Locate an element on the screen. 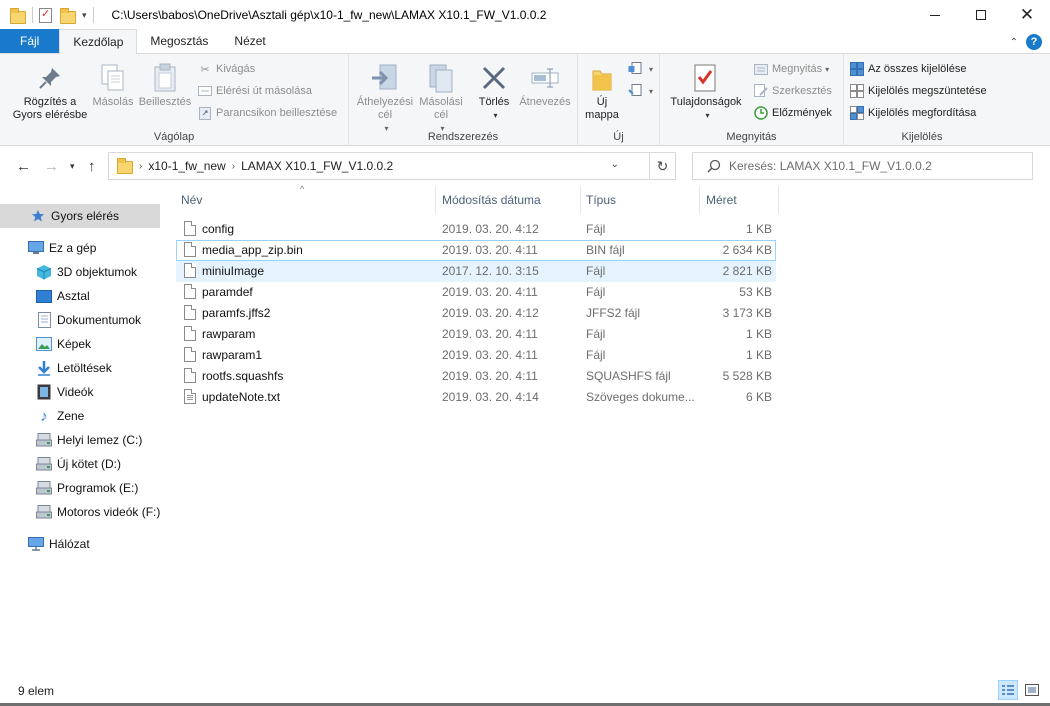 This screenshot has width=1050, height=706. move-to-button: Áthelyezési cél ▾ is located at coordinates (385, 98).